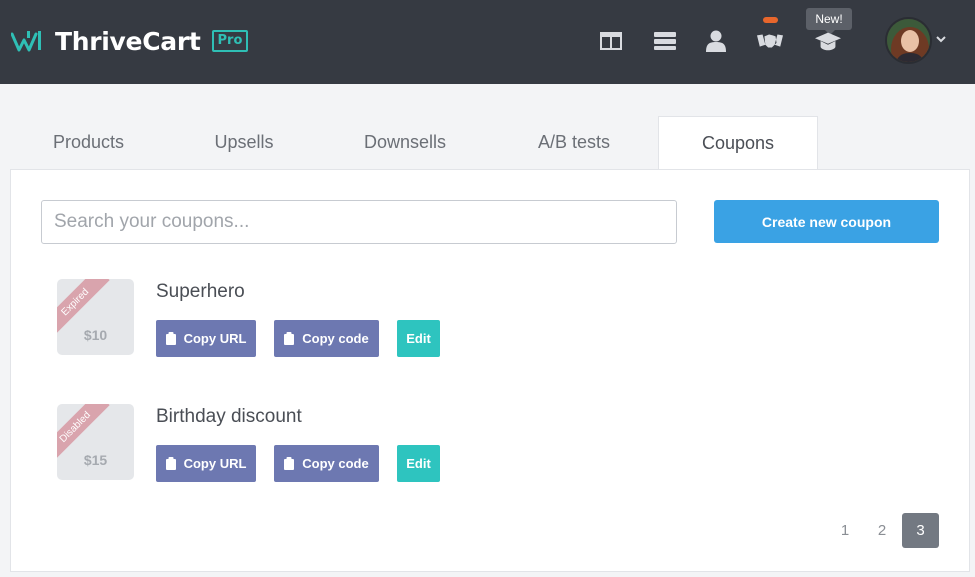 Image resolution: width=975 pixels, height=577 pixels. What do you see at coordinates (95, 442) in the screenshot?
I see `coupon-thumbnail: Disabled $15` at bounding box center [95, 442].